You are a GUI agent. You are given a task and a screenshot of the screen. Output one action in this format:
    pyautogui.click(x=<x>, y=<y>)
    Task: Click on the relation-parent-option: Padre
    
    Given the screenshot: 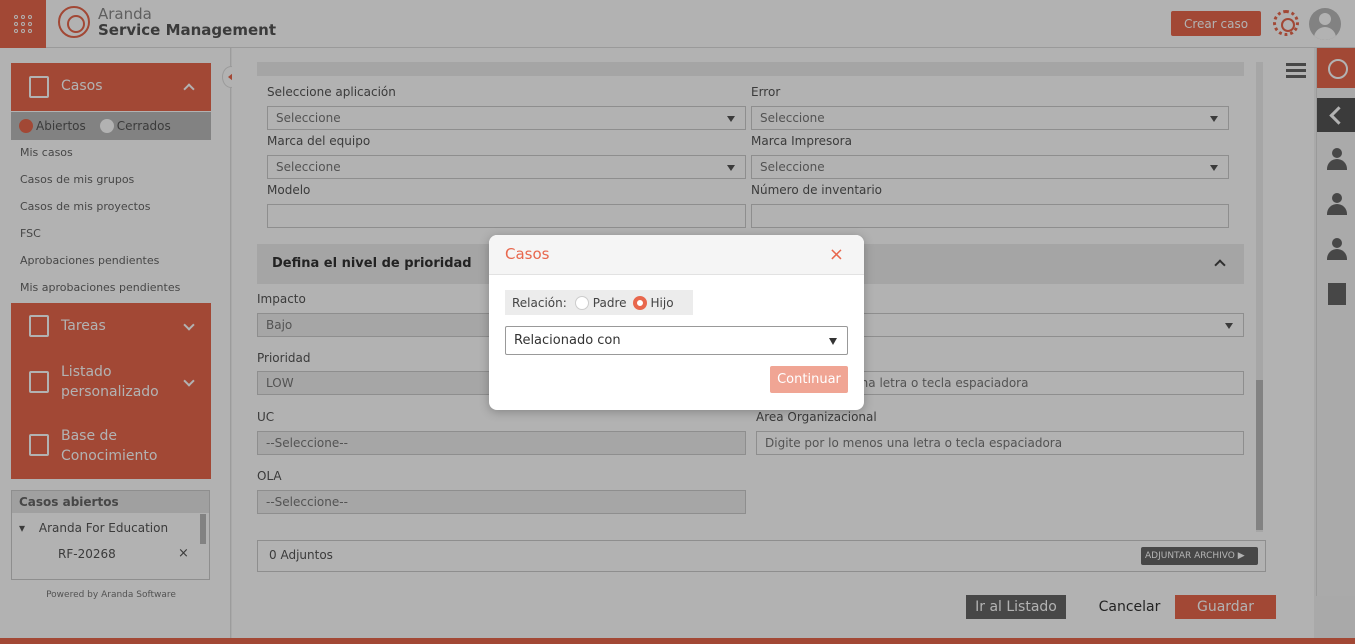 What is the action you would take?
    pyautogui.click(x=600, y=302)
    